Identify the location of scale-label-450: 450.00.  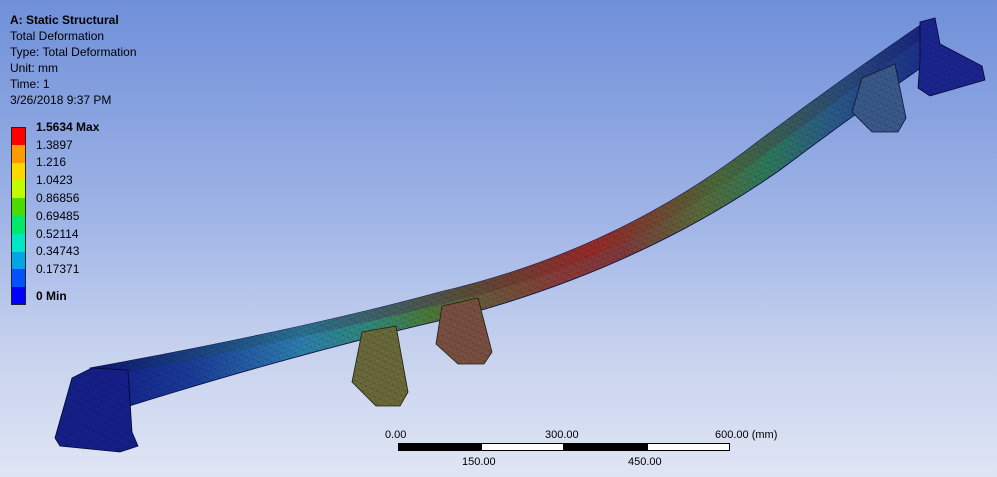
(645, 462).